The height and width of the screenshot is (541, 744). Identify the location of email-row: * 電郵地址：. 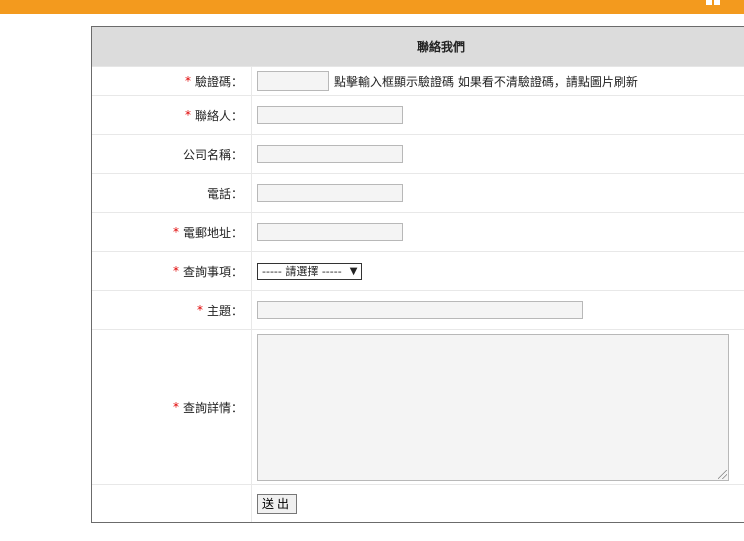
(418, 232).